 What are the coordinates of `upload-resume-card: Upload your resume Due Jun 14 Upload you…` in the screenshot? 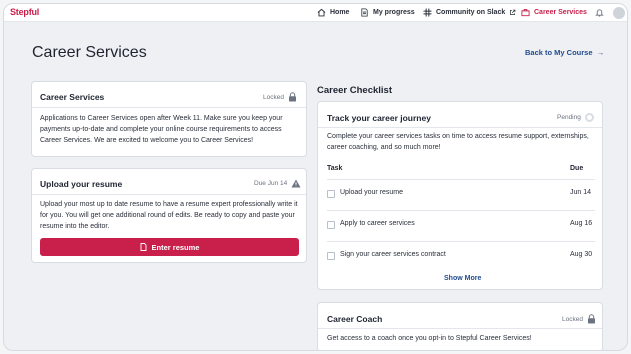 It's located at (169, 215).